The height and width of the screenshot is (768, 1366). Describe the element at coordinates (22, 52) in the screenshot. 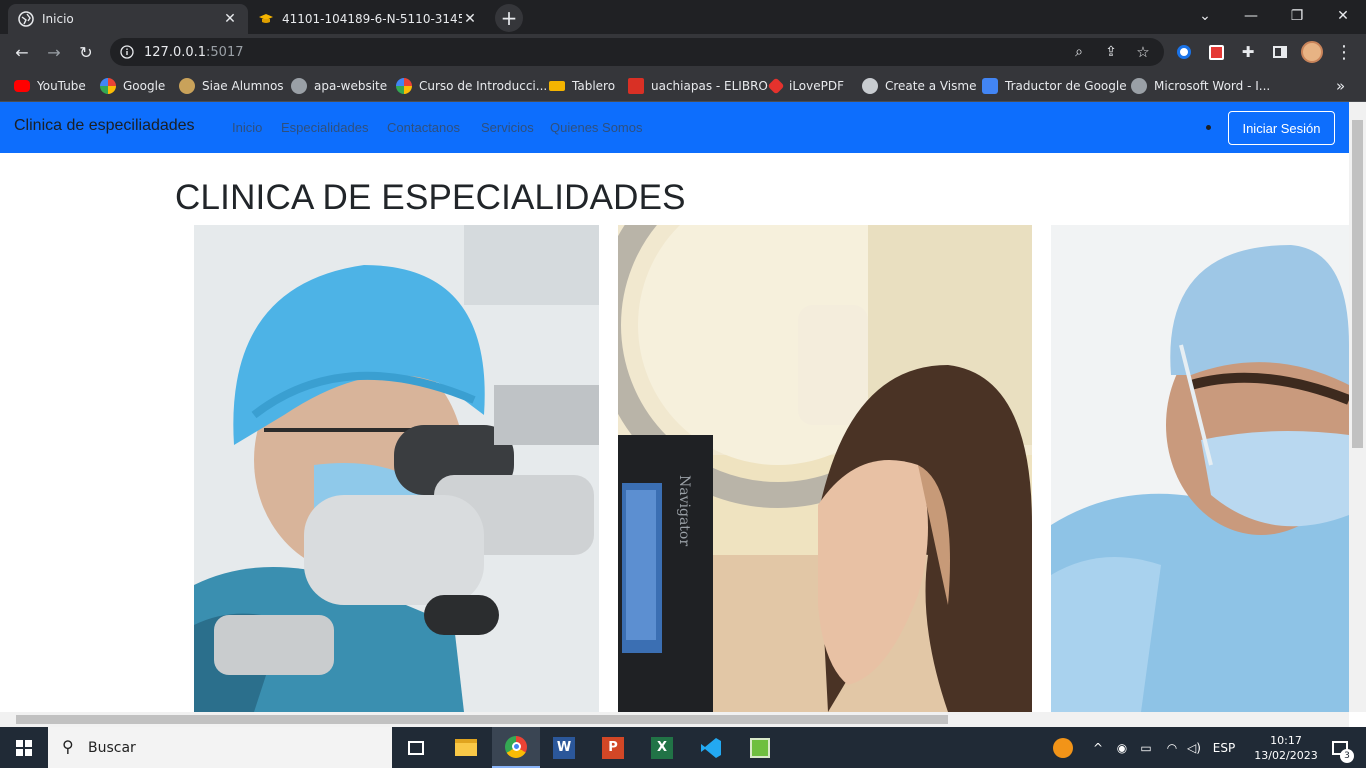

I see `back-icon: ←` at that location.